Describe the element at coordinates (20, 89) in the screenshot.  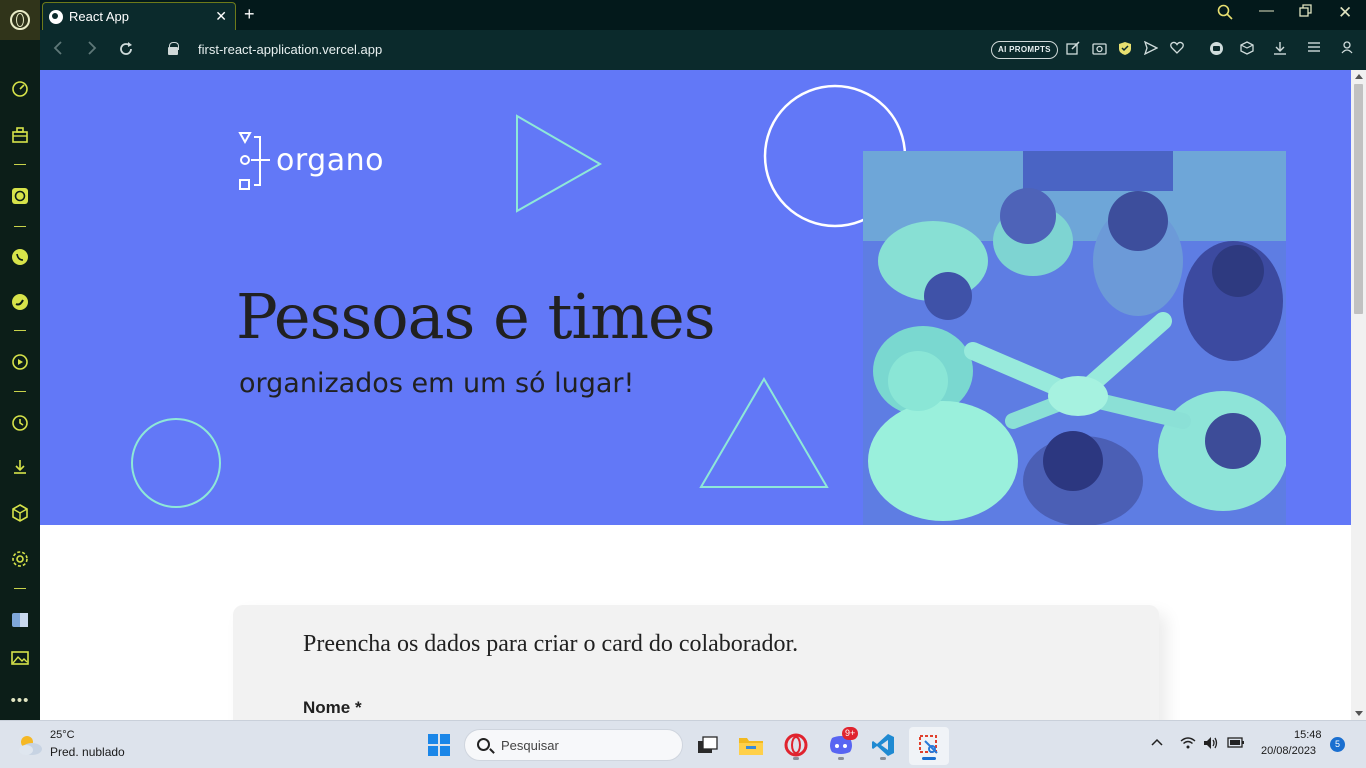
I see `speed-dial-icon` at that location.